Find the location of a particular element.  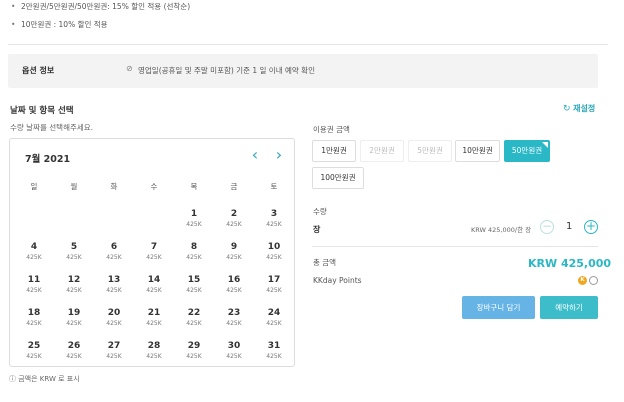

calendar-day: 3 425K is located at coordinates (274, 223).